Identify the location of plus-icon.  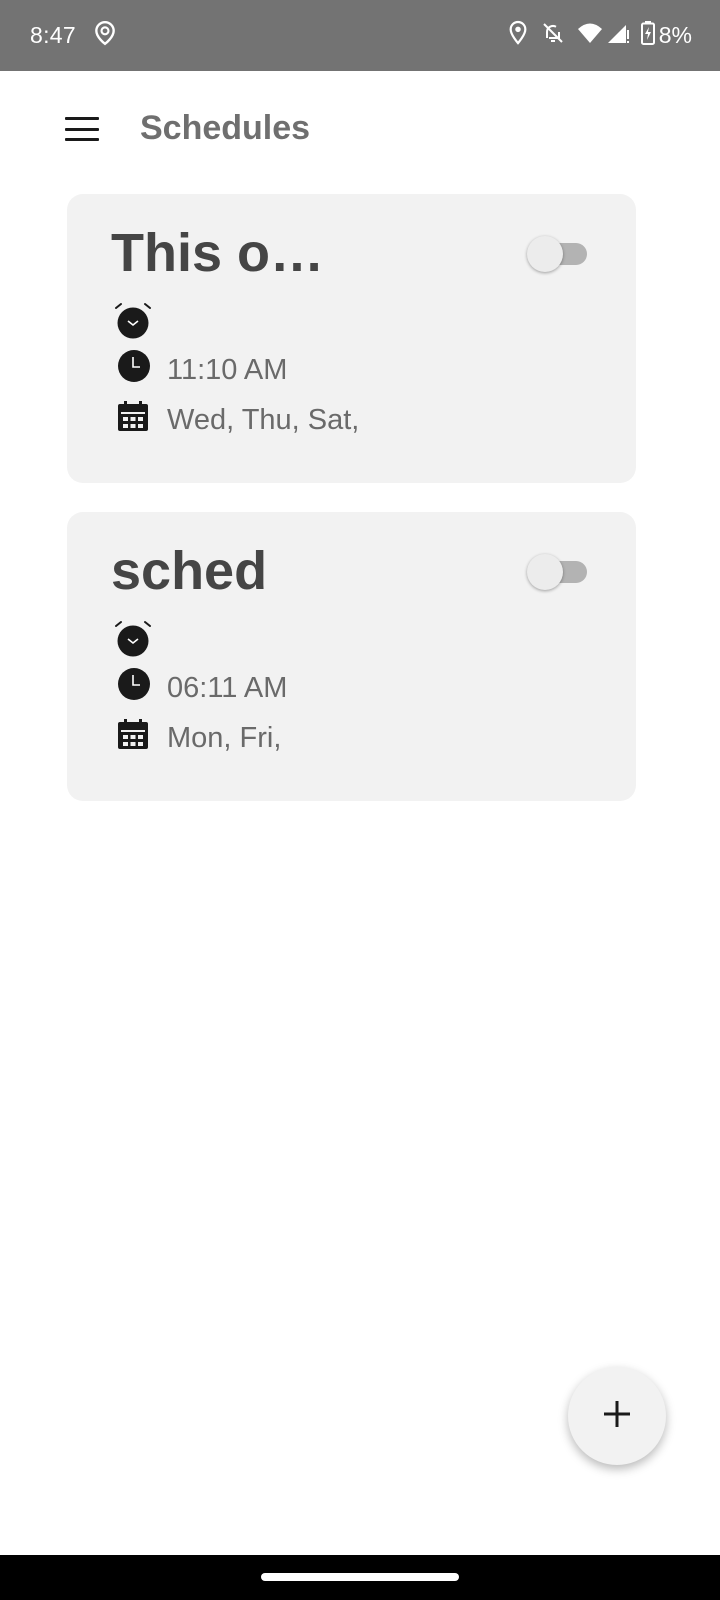
(617, 1416).